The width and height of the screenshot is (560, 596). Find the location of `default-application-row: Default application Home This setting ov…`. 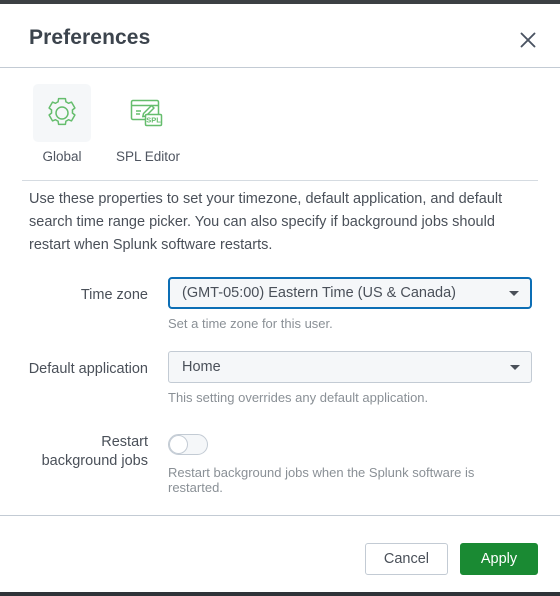

default-application-row: Default application Home This setting ov… is located at coordinates (280, 379).